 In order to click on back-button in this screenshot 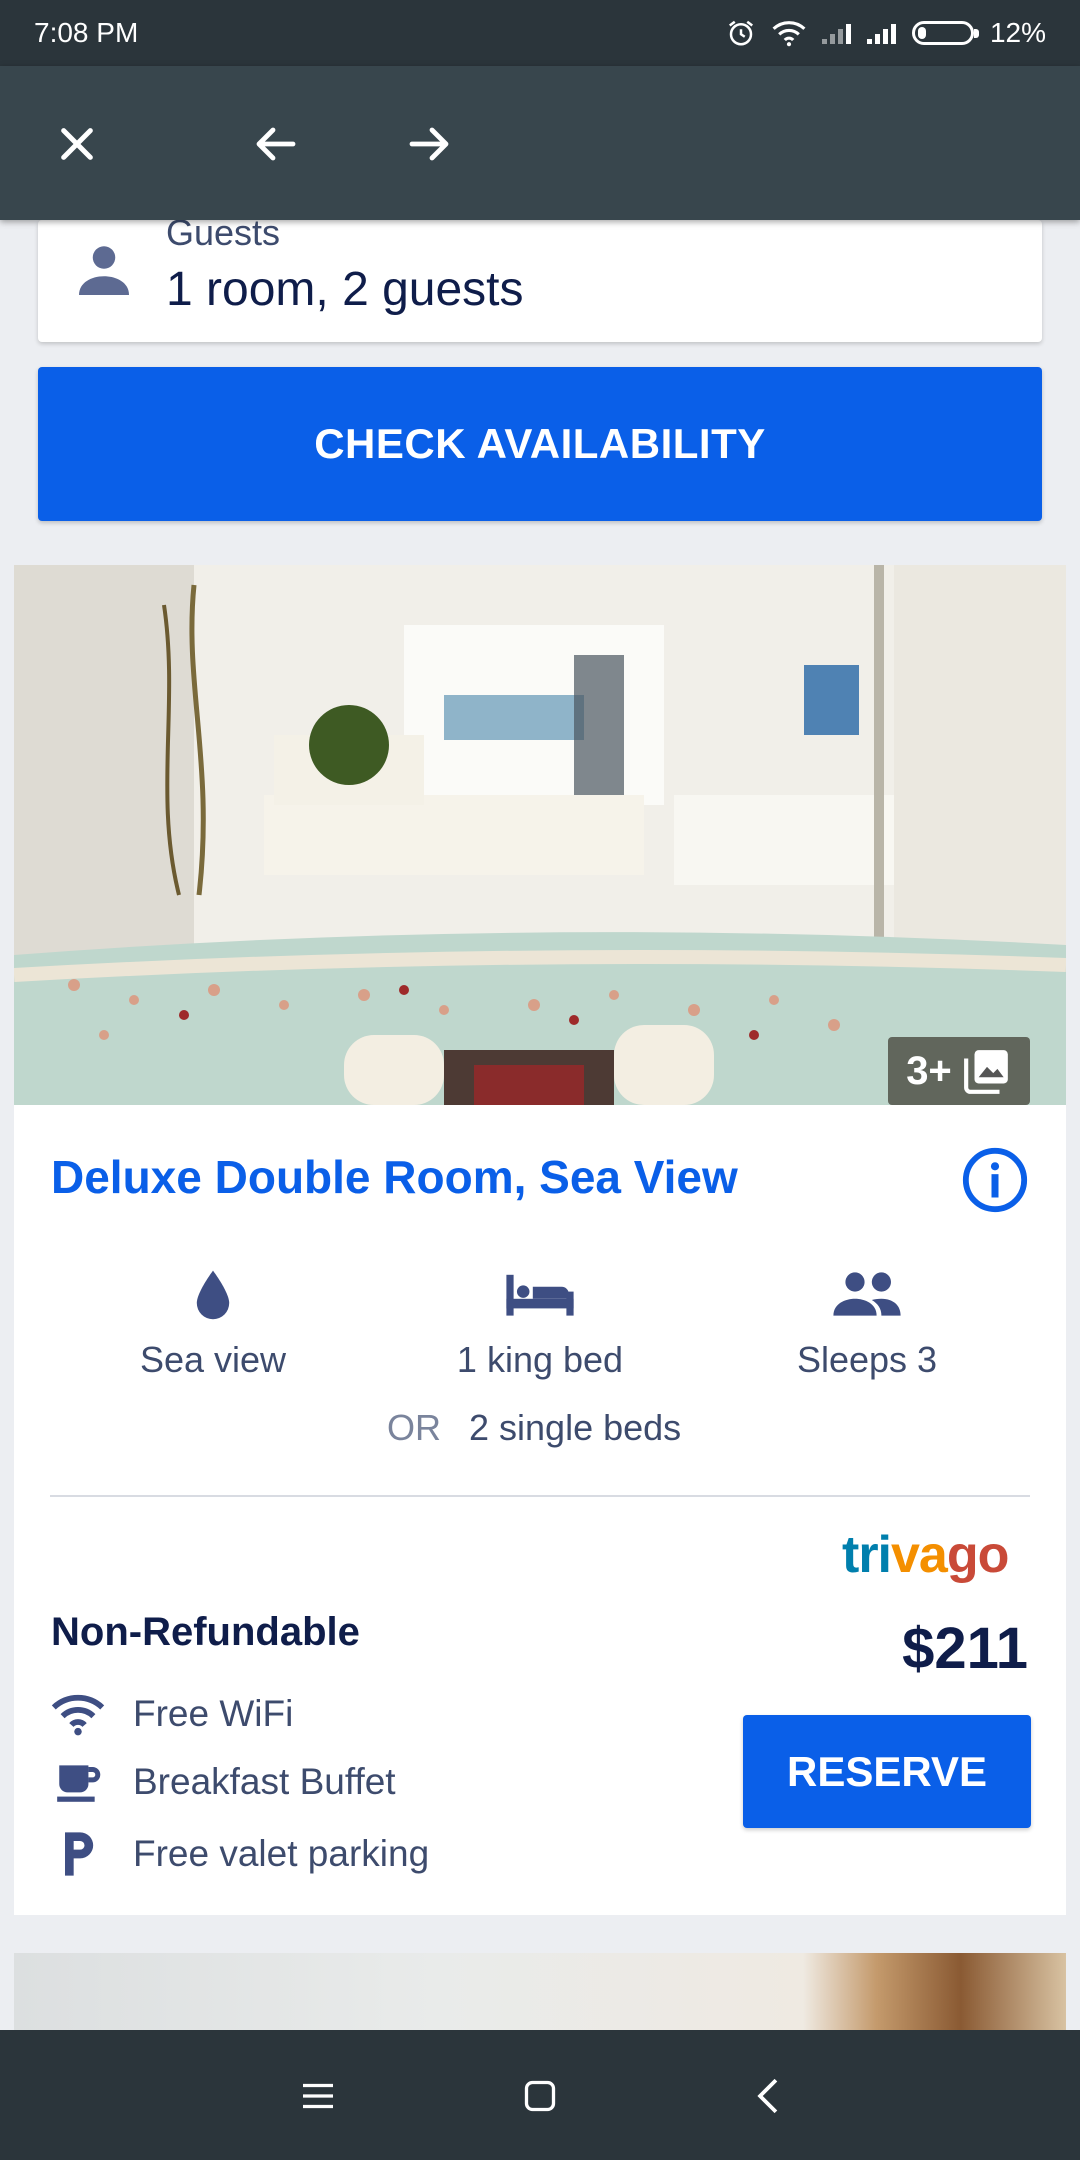, I will do `click(275, 144)`.